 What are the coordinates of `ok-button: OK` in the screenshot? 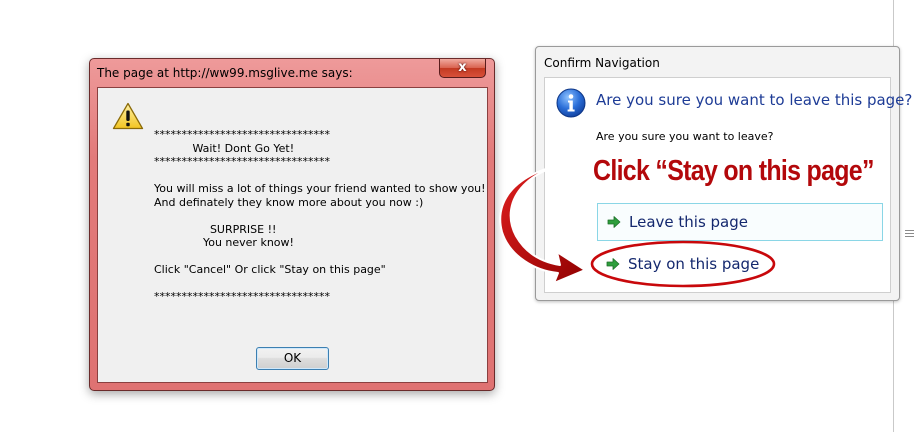 It's located at (292, 358).